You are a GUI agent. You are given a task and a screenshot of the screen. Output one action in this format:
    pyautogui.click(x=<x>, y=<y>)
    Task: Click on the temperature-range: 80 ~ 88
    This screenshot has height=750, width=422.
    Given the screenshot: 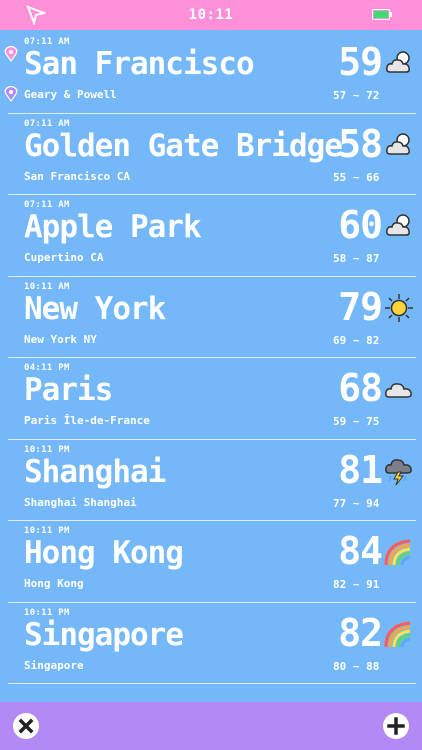 What is the action you would take?
    pyautogui.click(x=356, y=666)
    